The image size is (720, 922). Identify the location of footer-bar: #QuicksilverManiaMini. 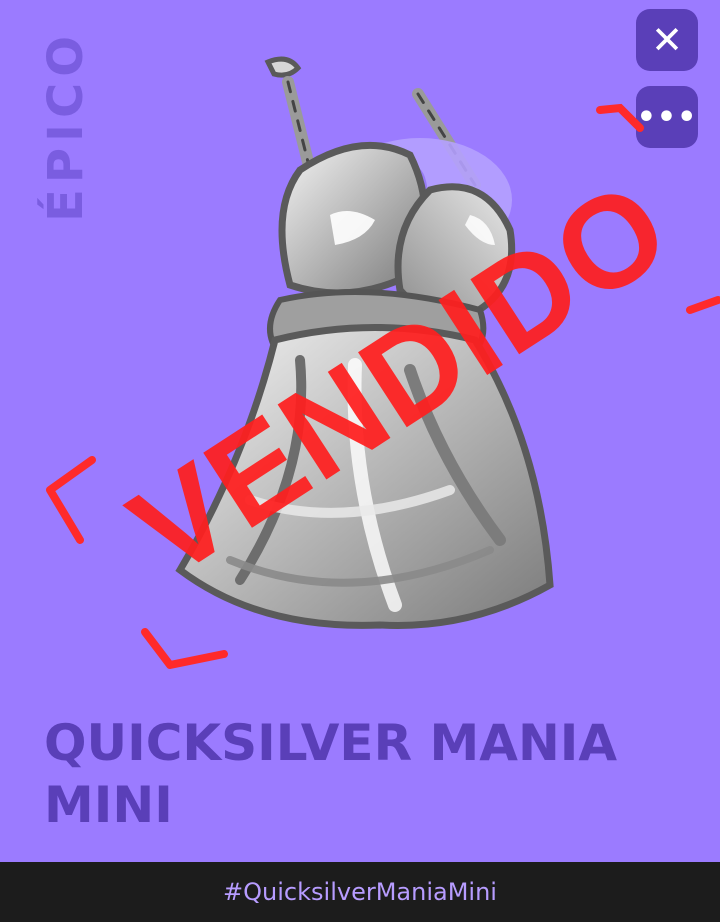
(360, 892).